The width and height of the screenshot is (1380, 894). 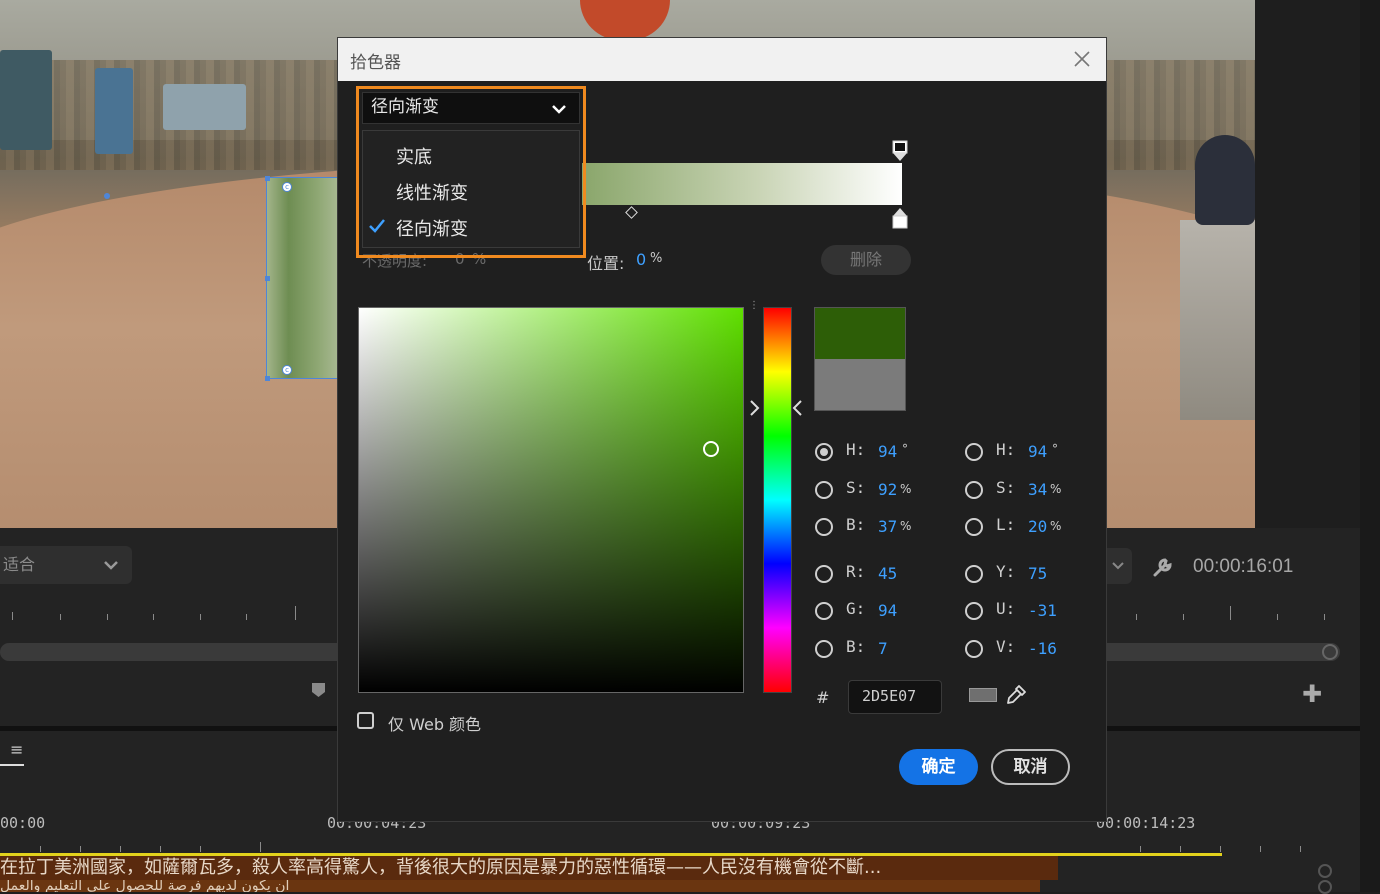 What do you see at coordinates (670, 845) in the screenshot?
I see `timeline-ruler` at bounding box center [670, 845].